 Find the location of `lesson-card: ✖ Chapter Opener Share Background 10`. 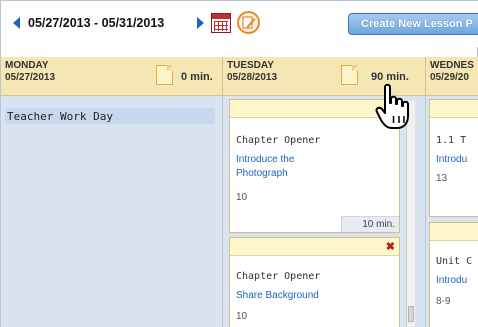

lesson-card: ✖ Chapter Opener Share Background 10 is located at coordinates (314, 282).